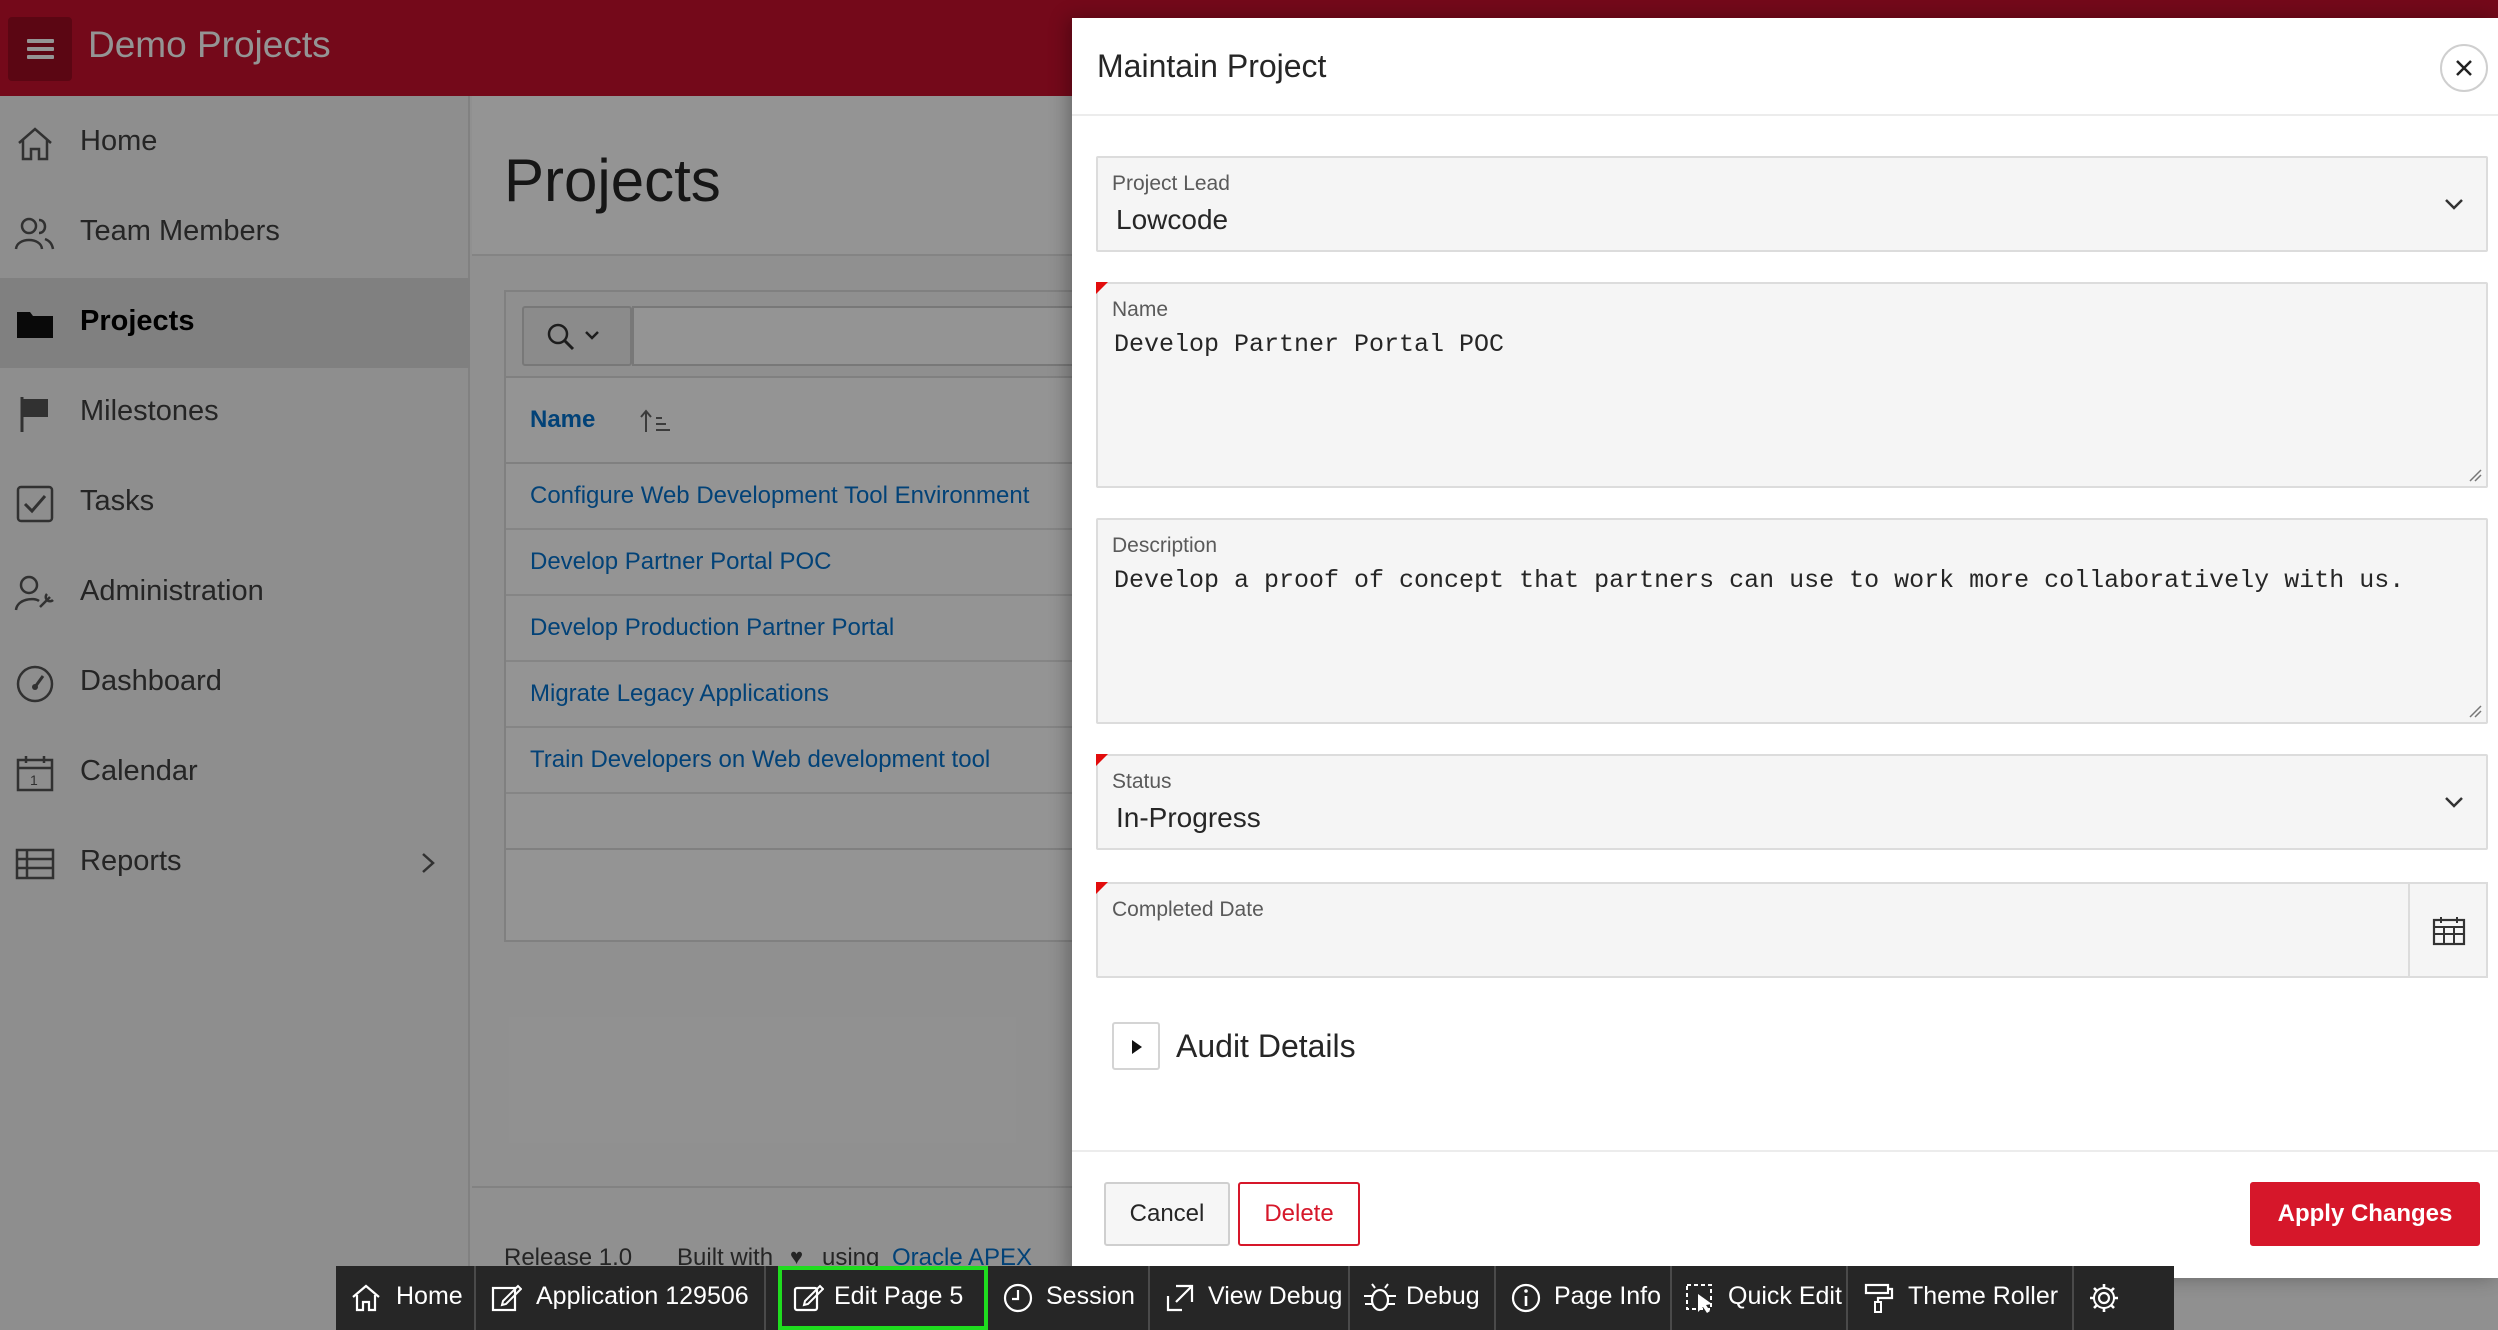 This screenshot has width=2498, height=1330. Describe the element at coordinates (1785, 67) in the screenshot. I see `dialog-header: Maintain Project` at that location.